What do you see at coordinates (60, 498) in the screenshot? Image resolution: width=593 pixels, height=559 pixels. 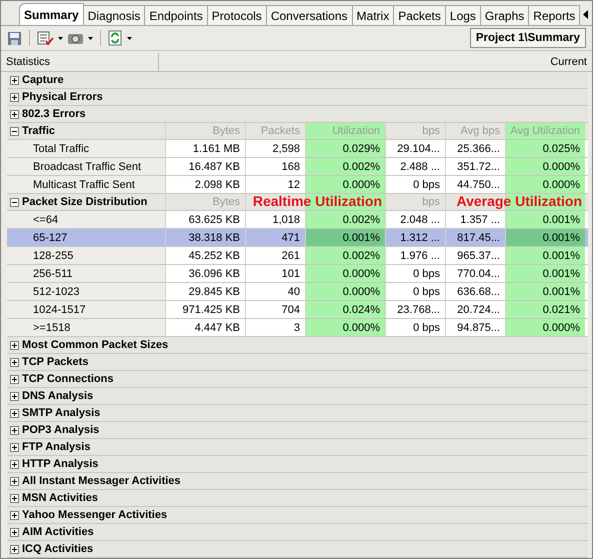 I see `group-label: MSN Activities` at bounding box center [60, 498].